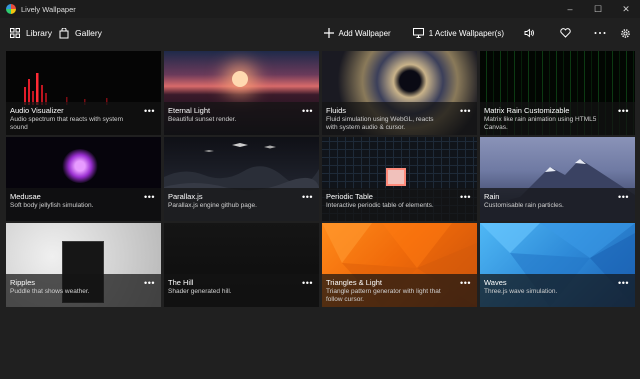 This screenshot has width=640, height=379. What do you see at coordinates (557, 179) in the screenshot?
I see `wallpaper-card-rain: Rain Customisable rain particles. •••` at bounding box center [557, 179].